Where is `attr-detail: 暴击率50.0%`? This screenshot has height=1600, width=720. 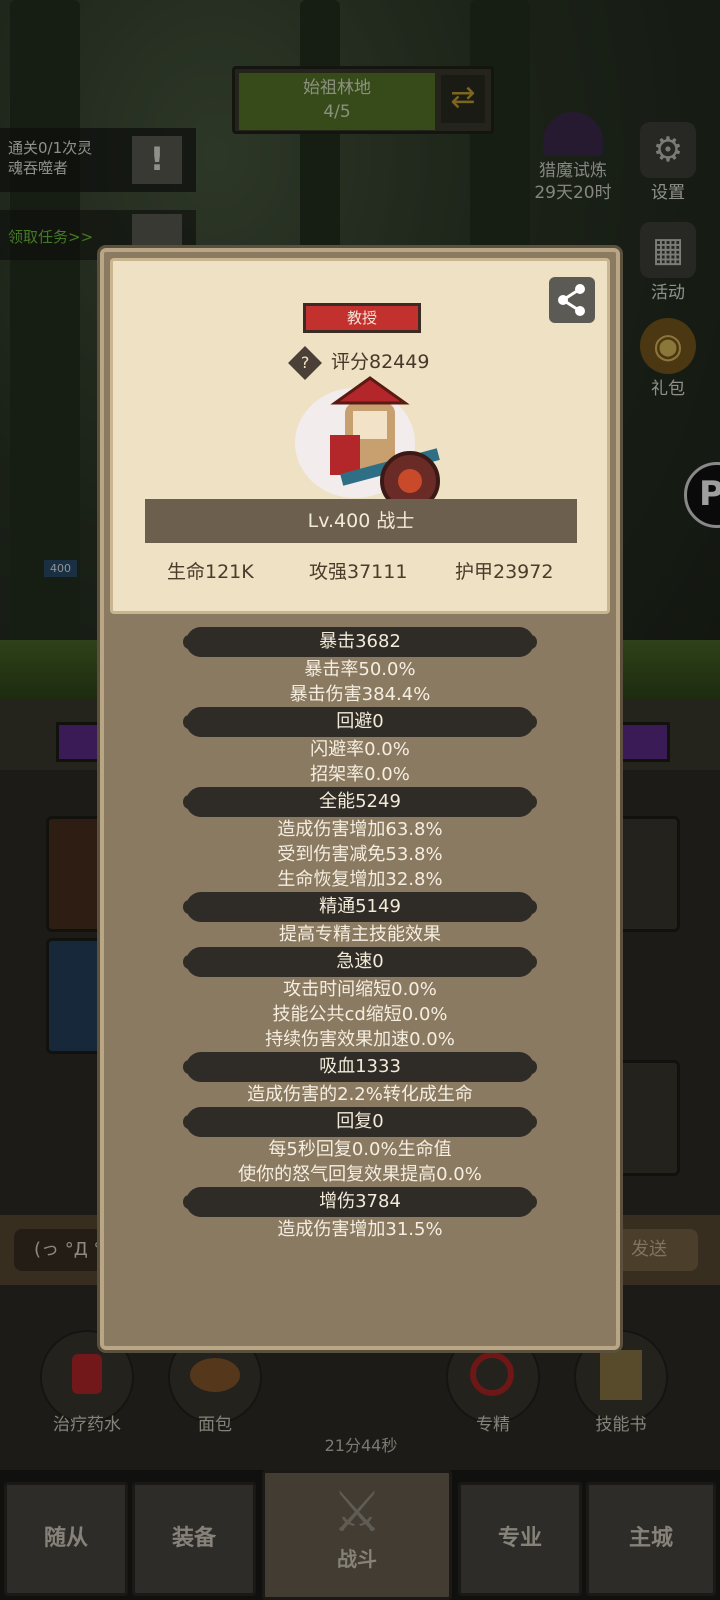 attr-detail: 暴击率50.0% is located at coordinates (360, 669).